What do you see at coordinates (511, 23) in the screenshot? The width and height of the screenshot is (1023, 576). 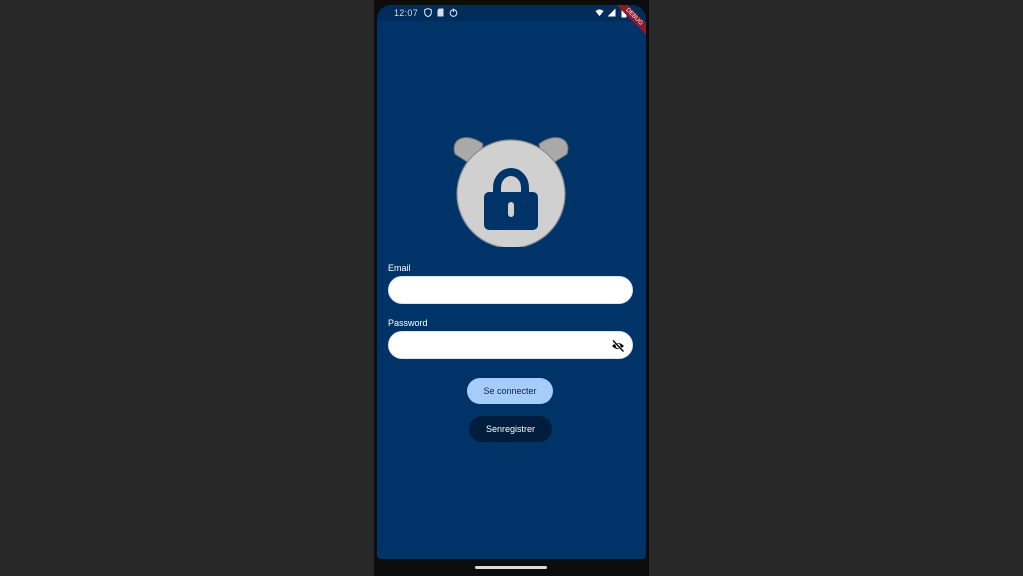 I see `status-bar: 12:07 DEBUG` at bounding box center [511, 23].